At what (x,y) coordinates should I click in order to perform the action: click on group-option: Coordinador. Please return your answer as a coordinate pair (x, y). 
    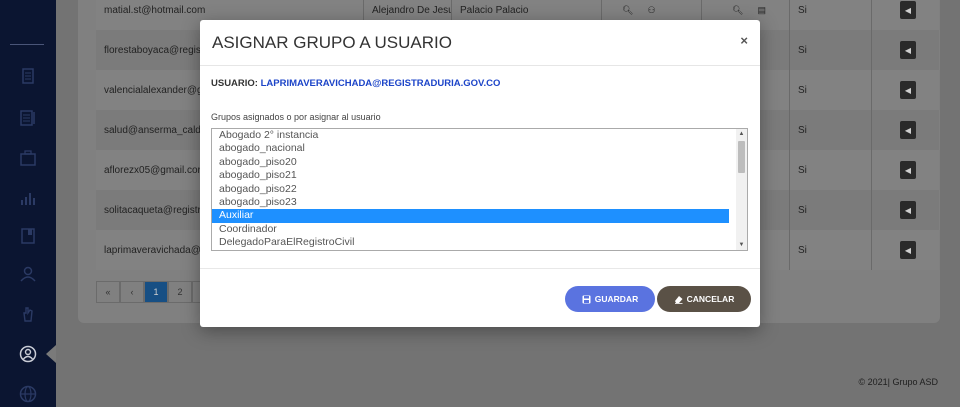
    Looking at the image, I should click on (470, 229).